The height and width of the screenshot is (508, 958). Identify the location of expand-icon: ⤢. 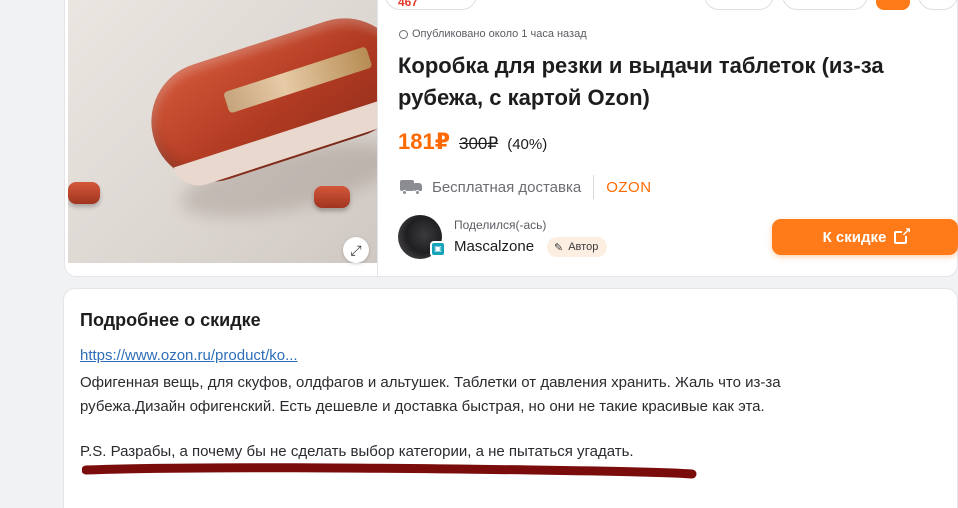
(356, 250).